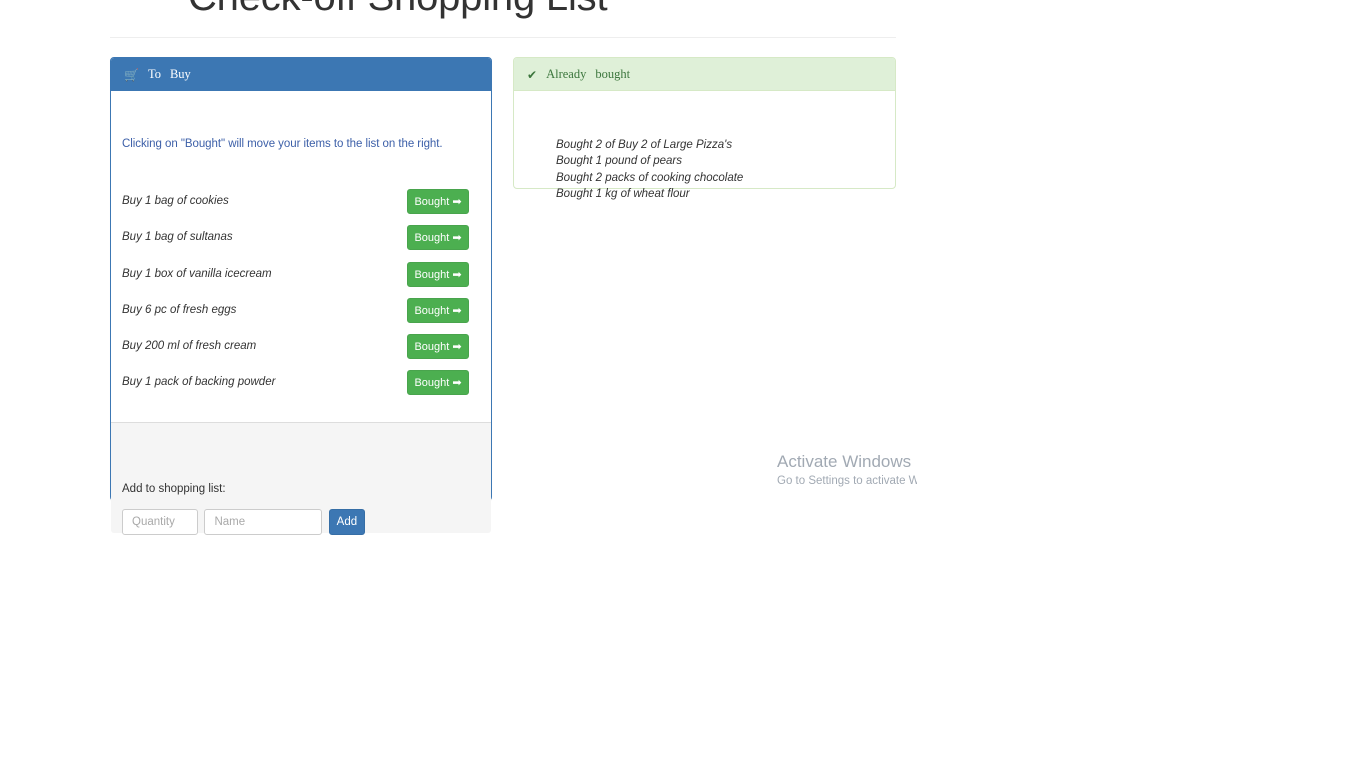  Describe the element at coordinates (613, 74) in the screenshot. I see `already-bought-heading-word-2: bought` at that location.